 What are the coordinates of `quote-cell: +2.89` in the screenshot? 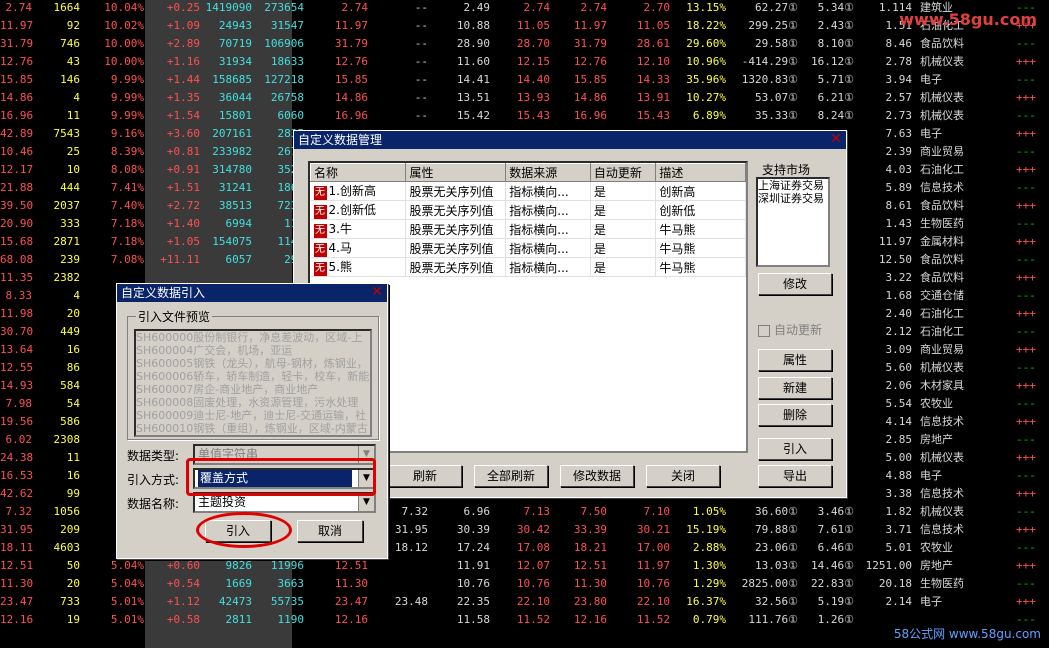 It's located at (183, 43).